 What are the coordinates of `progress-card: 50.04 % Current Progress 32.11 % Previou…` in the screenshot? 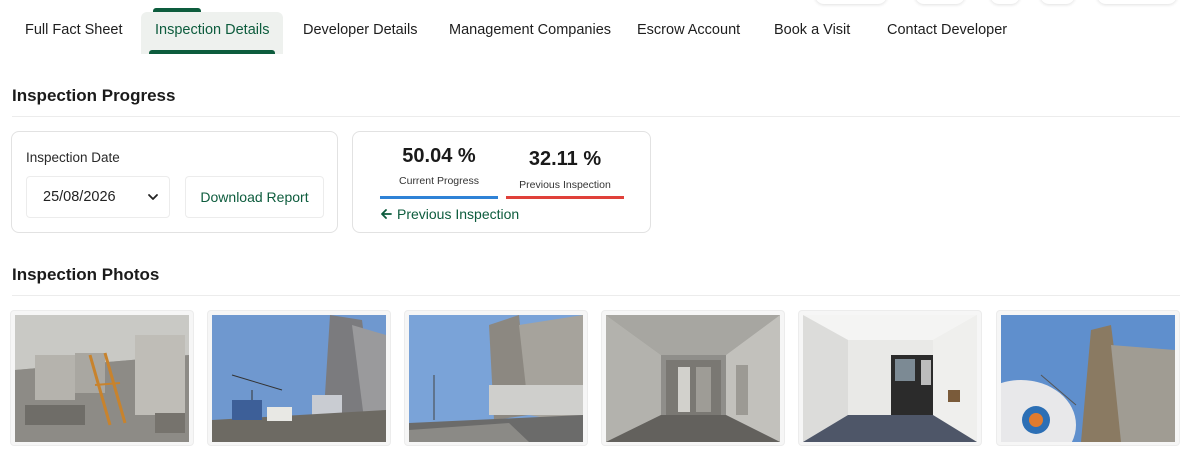 It's located at (501, 182).